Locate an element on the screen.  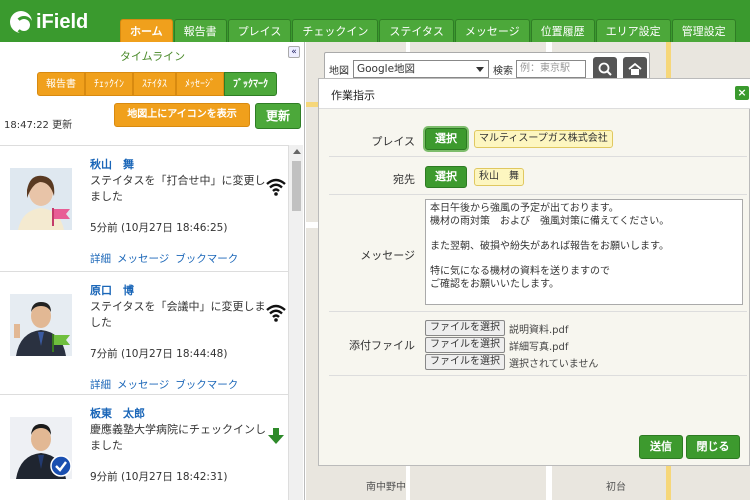
chevron-down-icon is located at coordinates (480, 69).